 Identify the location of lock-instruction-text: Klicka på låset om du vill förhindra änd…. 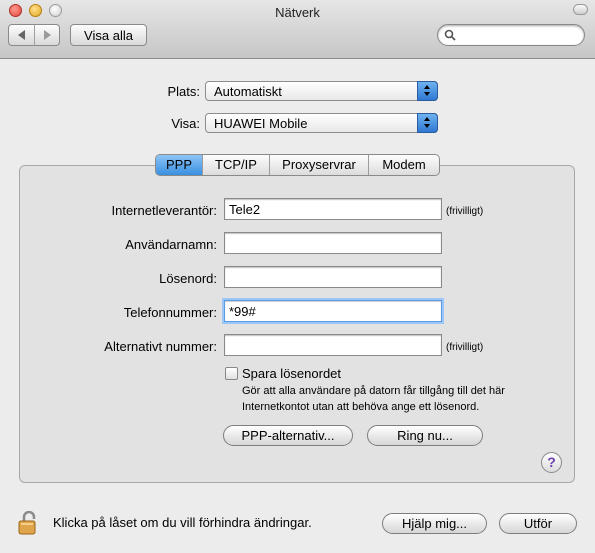
(182, 522).